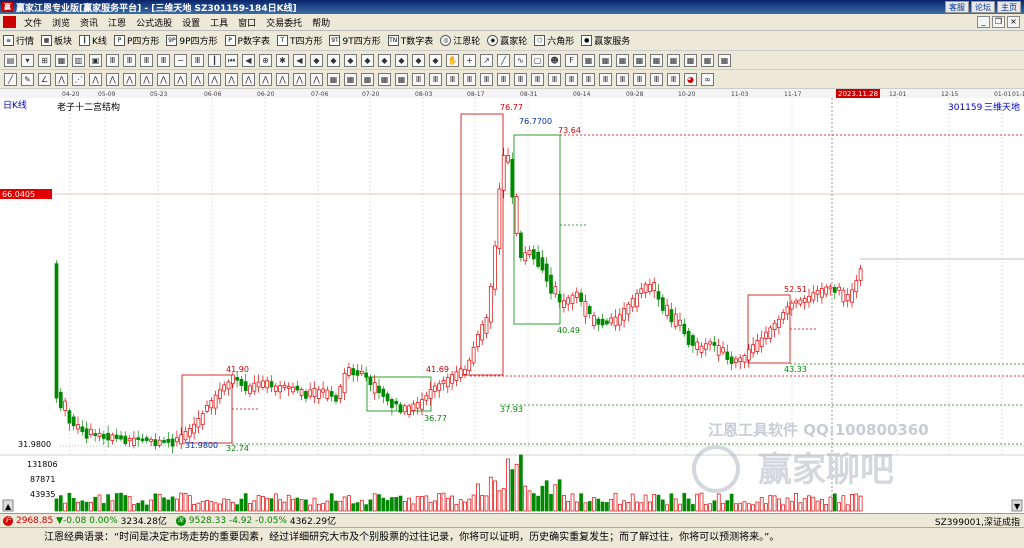 The height and width of the screenshot is (548, 1024). Describe the element at coordinates (248, 60) in the screenshot. I see `prev-icon: ◀` at that location.